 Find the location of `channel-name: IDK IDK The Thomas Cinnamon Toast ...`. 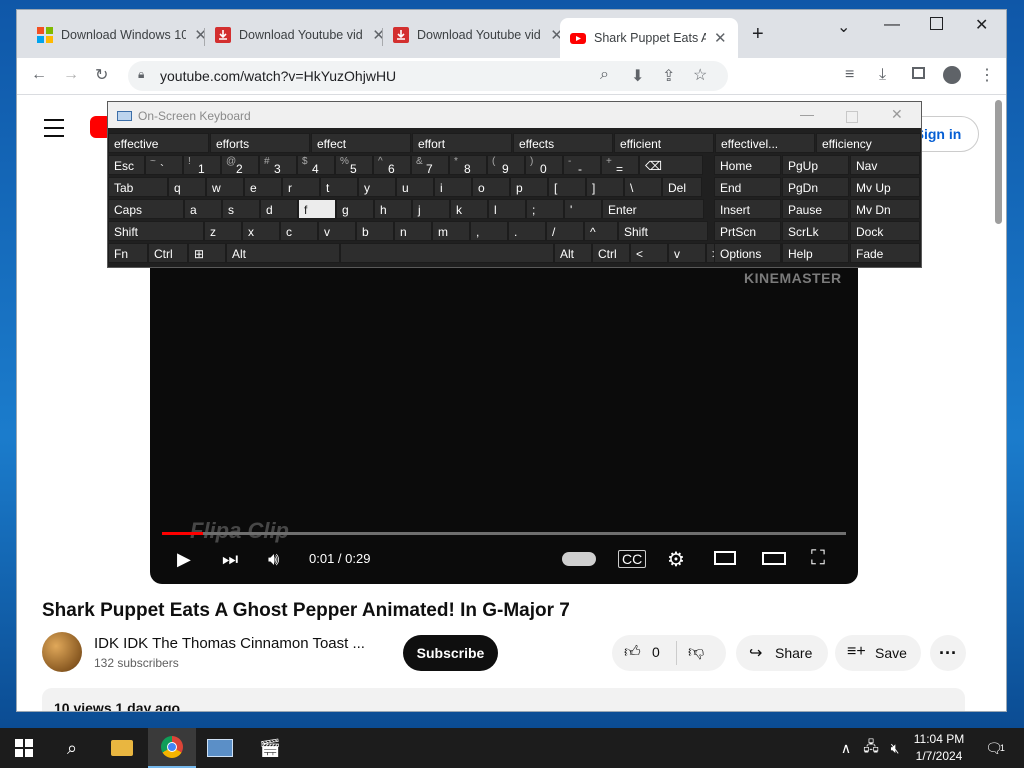

channel-name: IDK IDK The Thomas Cinnamon Toast ... is located at coordinates (229, 643).